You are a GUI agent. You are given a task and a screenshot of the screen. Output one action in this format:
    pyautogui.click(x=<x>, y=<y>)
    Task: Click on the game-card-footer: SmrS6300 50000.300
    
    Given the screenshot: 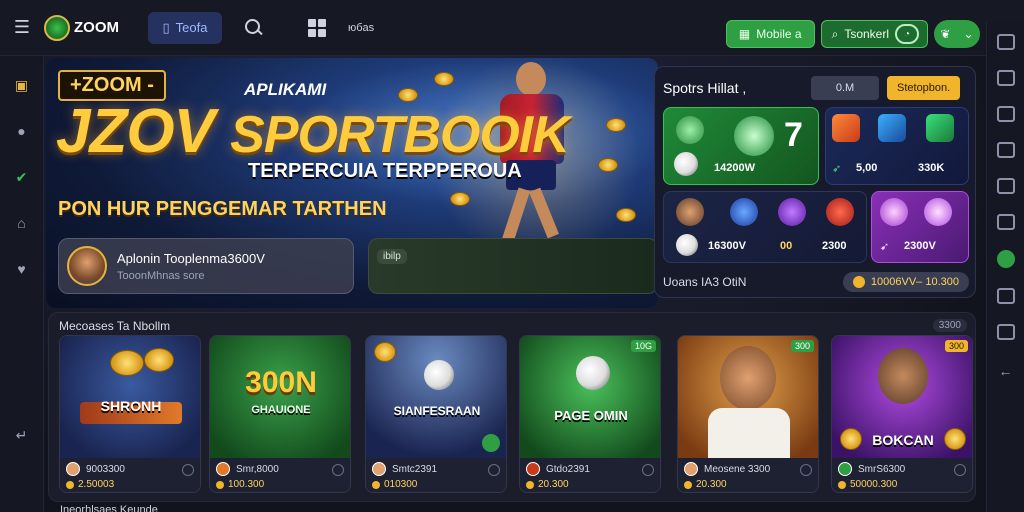 What is the action you would take?
    pyautogui.click(x=902, y=475)
    